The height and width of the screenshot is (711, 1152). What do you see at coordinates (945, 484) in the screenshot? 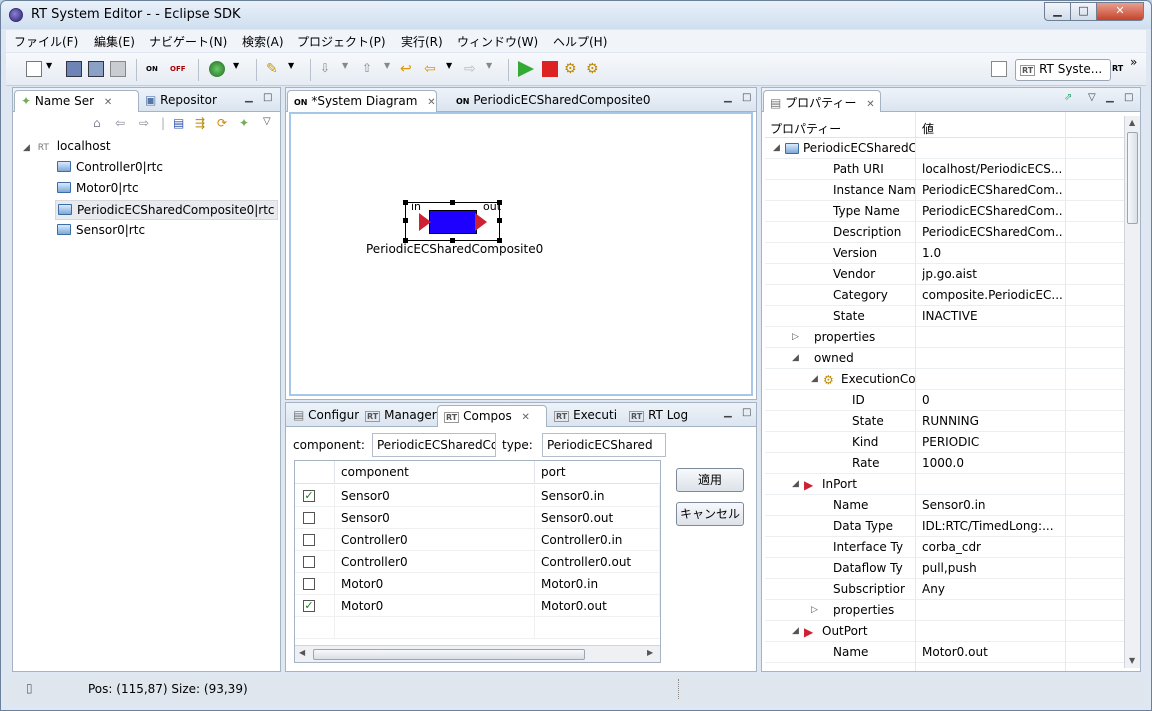
I see `property-row: ◢ ▶ InPort` at bounding box center [945, 484].